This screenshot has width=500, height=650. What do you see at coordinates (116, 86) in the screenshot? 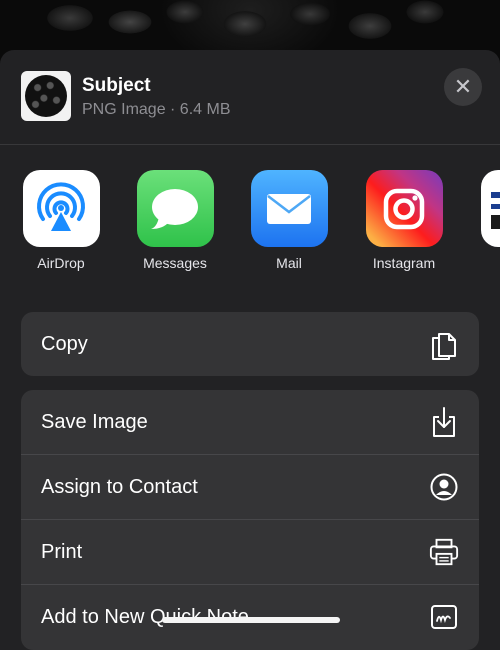
I see `share-title: Subject` at bounding box center [116, 86].